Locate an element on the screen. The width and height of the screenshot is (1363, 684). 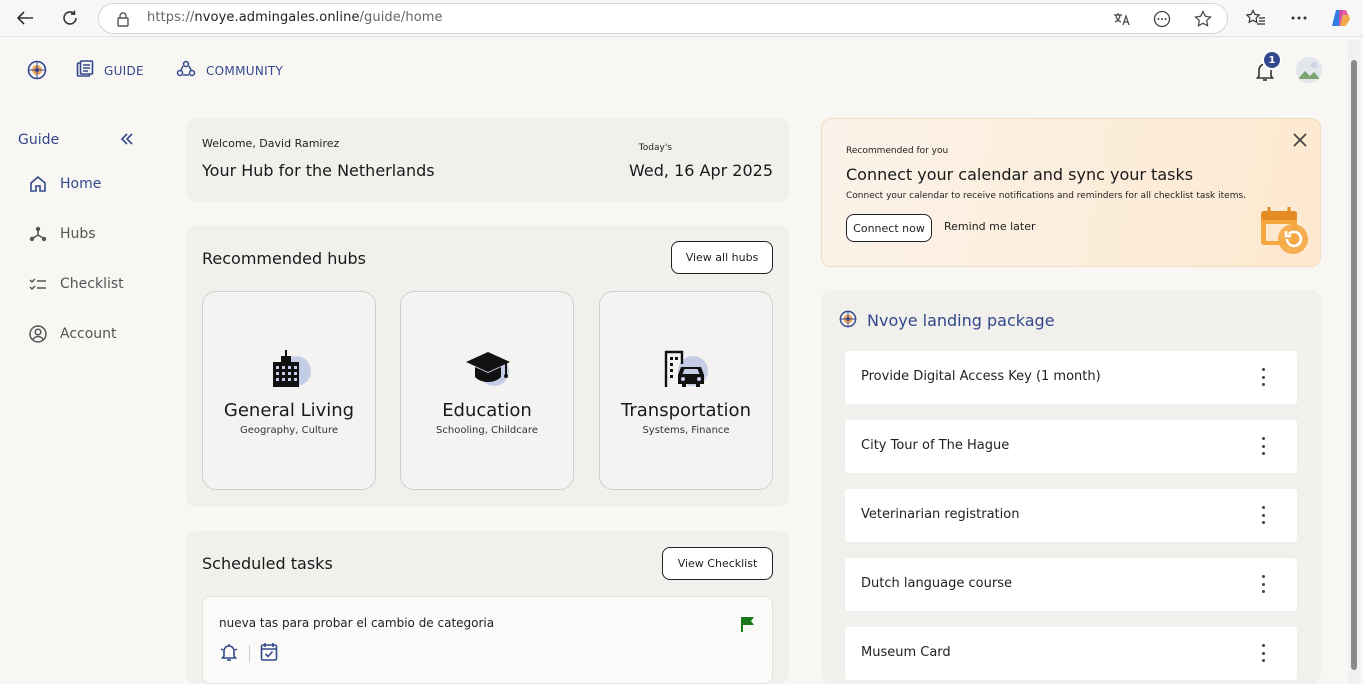
list-item: Dutch language course is located at coordinates (1071, 584).